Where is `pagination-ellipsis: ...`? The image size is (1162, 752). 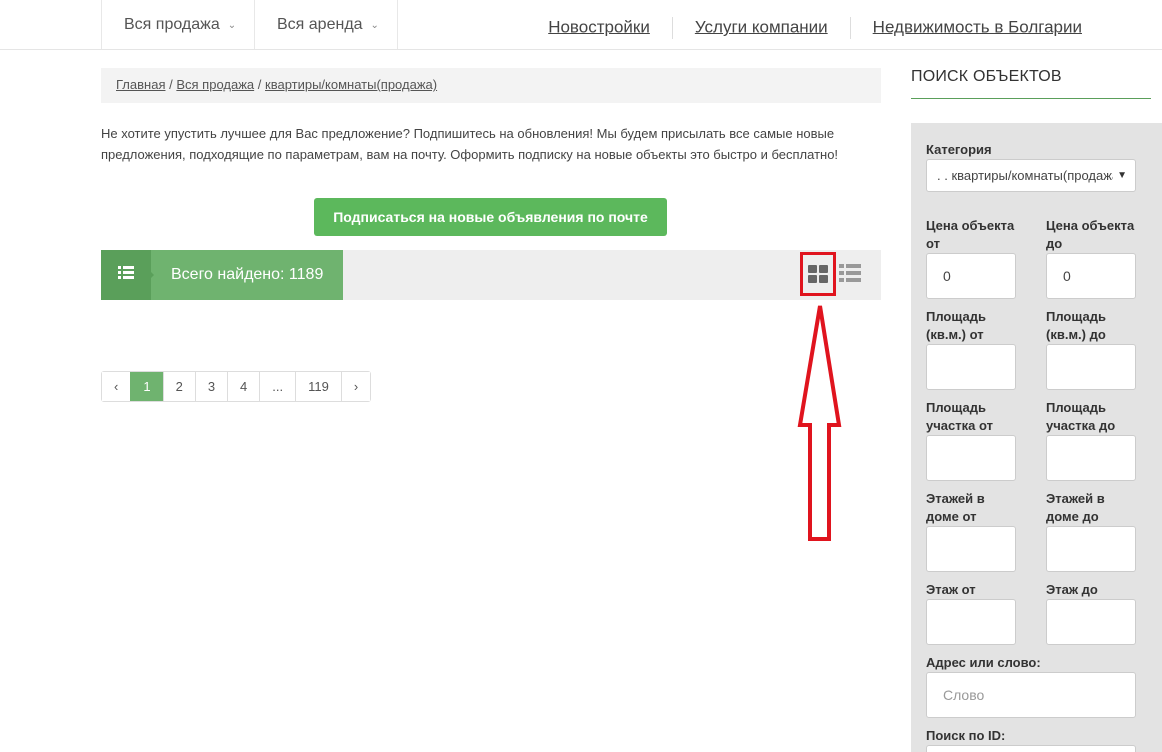
pagination-ellipsis: ... is located at coordinates (277, 386).